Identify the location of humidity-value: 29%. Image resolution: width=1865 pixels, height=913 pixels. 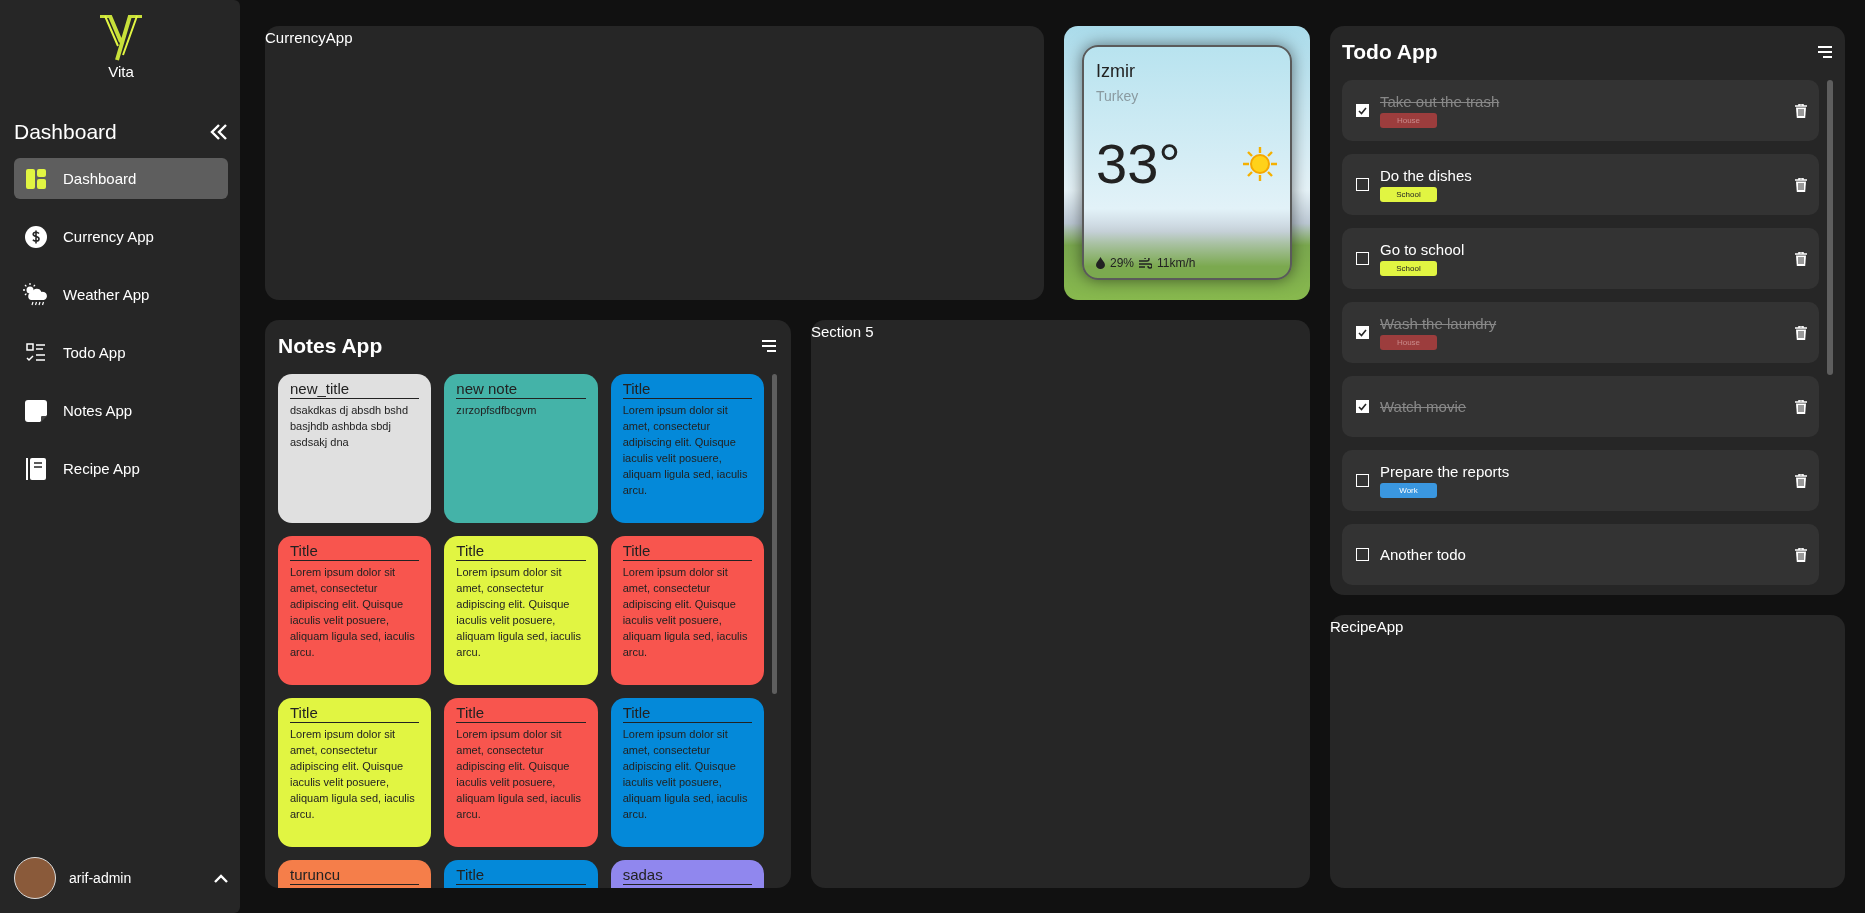
(1122, 263).